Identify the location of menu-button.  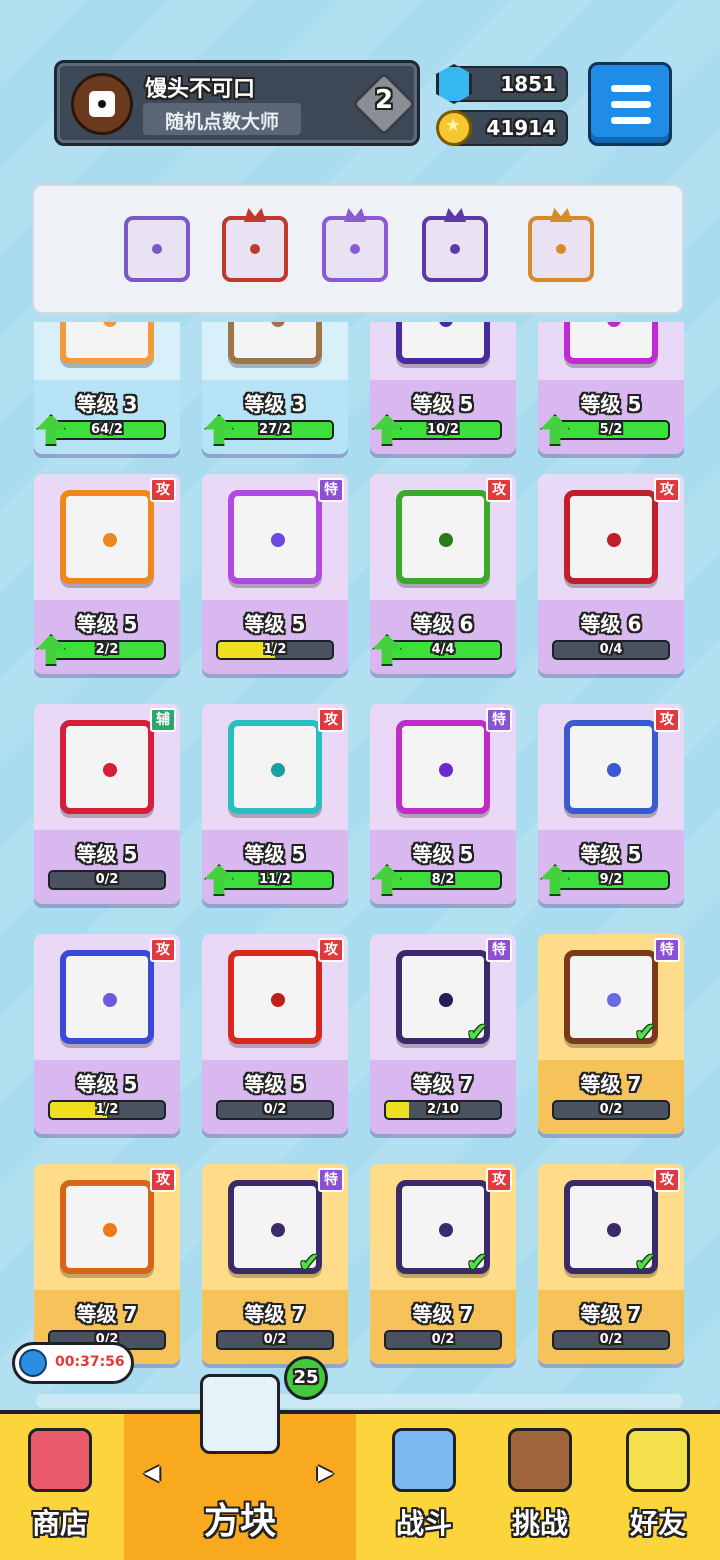
(630, 104).